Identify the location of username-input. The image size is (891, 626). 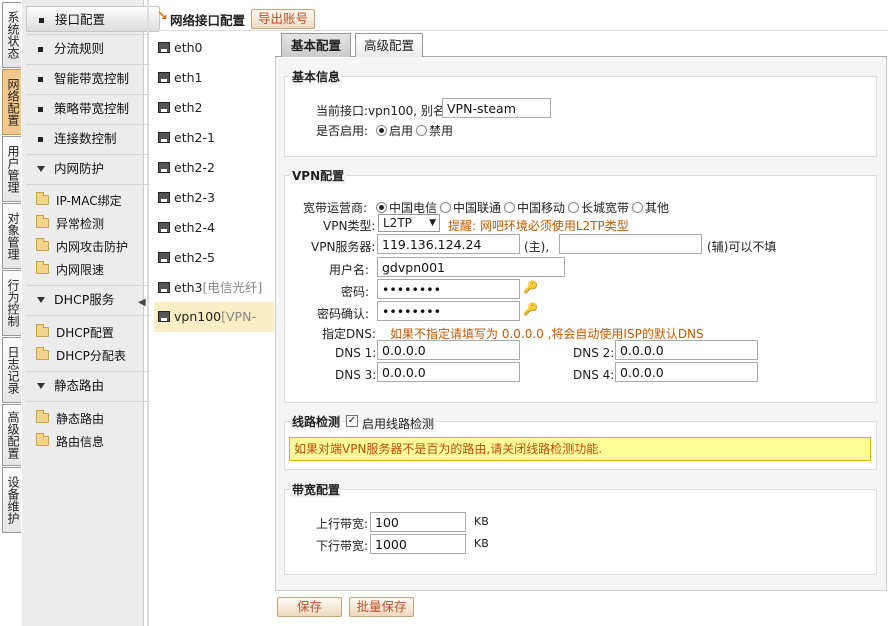
(471, 267).